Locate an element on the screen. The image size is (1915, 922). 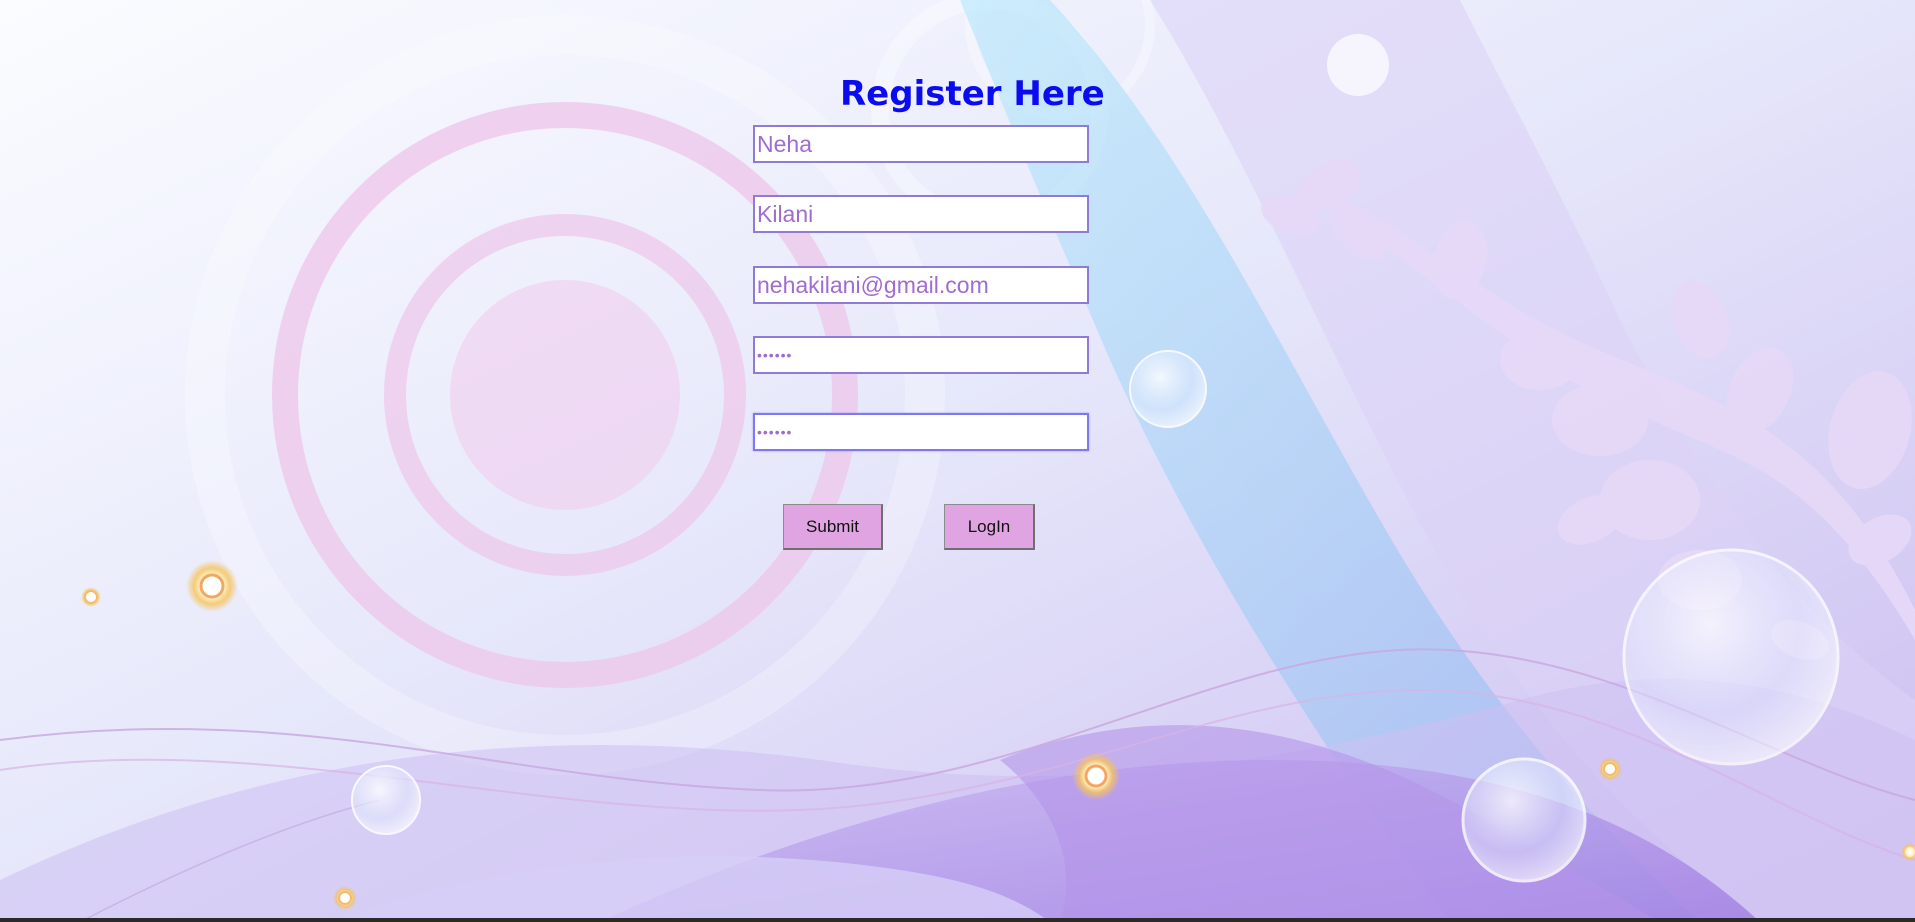
confirm-password-field is located at coordinates (921, 432).